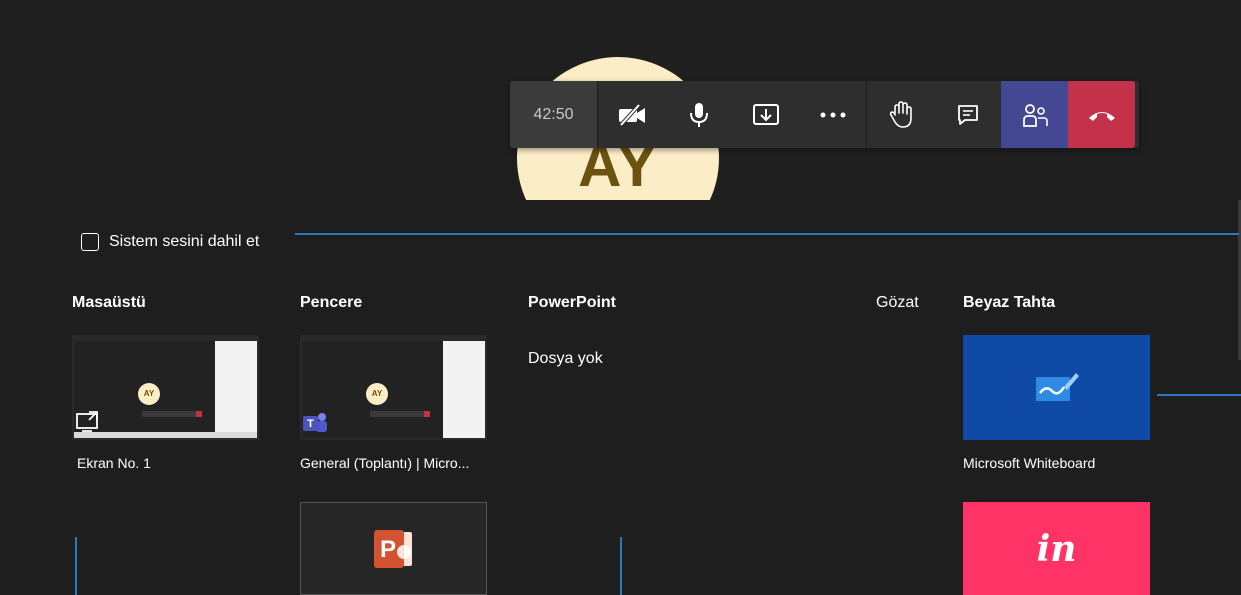  What do you see at coordinates (1199, 395) in the screenshot?
I see `focus-outline-right` at bounding box center [1199, 395].